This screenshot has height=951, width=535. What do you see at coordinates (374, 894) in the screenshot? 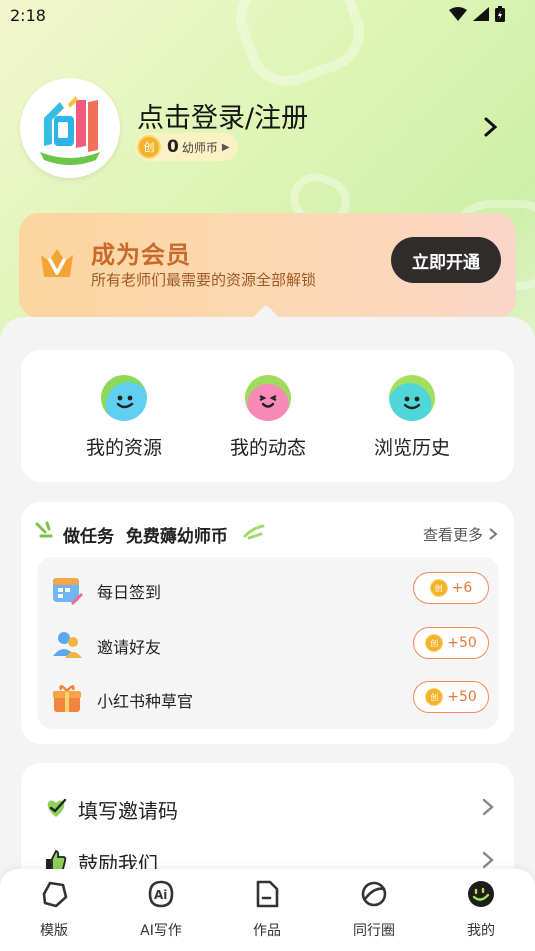
I see `planet-icon` at bounding box center [374, 894].